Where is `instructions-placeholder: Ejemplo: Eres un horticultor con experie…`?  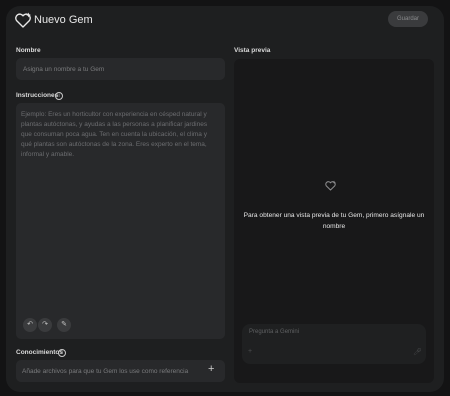 instructions-placeholder: Ejemplo: Eres un horticultor con experie… is located at coordinates (114, 134).